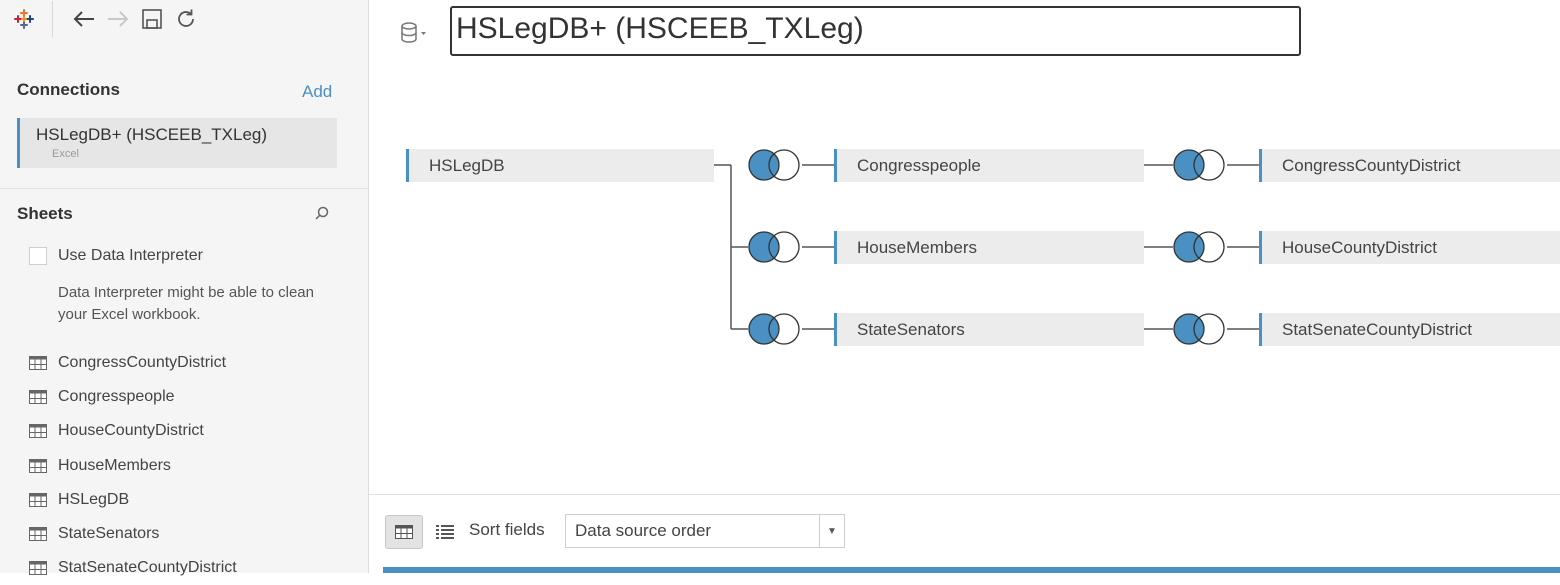 This screenshot has width=1560, height=585. I want to click on list-icon, so click(445, 532).